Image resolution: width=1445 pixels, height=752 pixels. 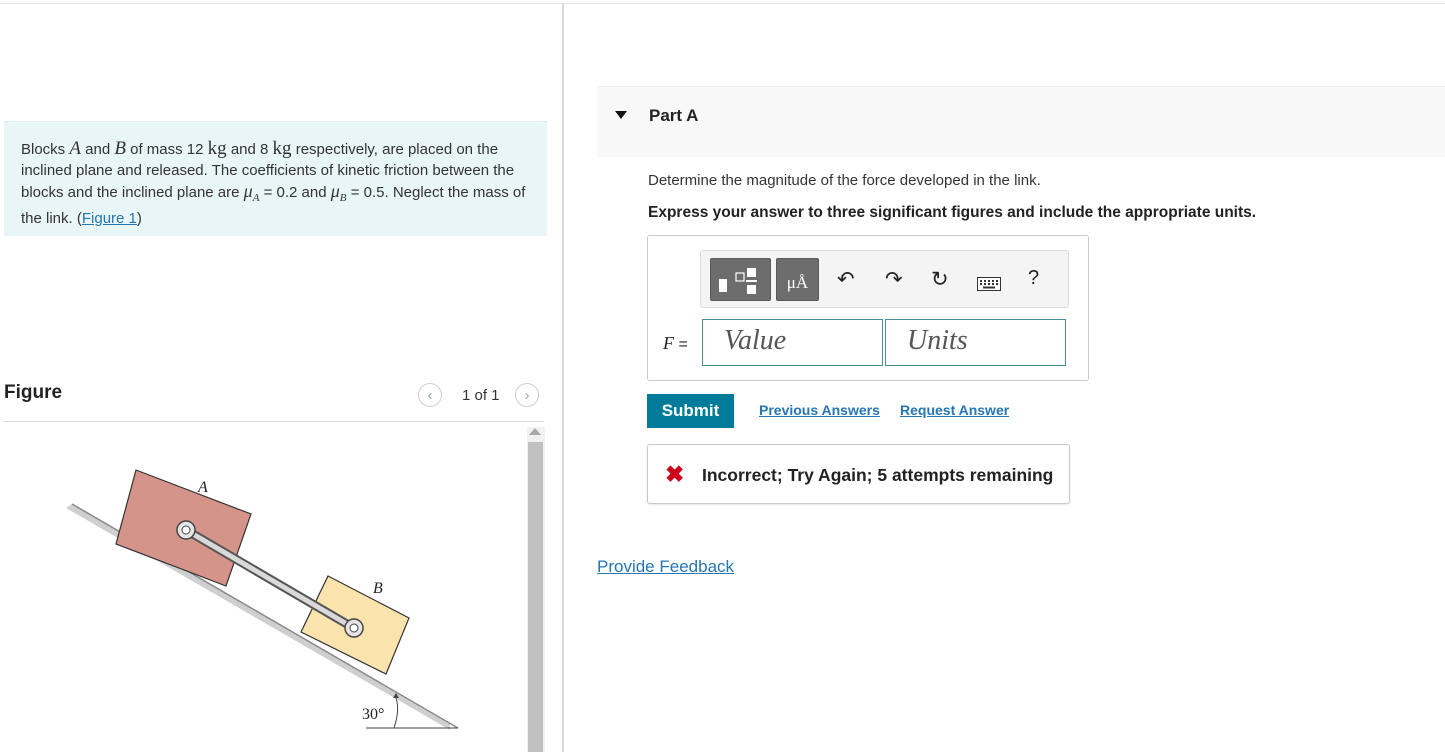 What do you see at coordinates (563, 378) in the screenshot?
I see `panel-divider` at bounding box center [563, 378].